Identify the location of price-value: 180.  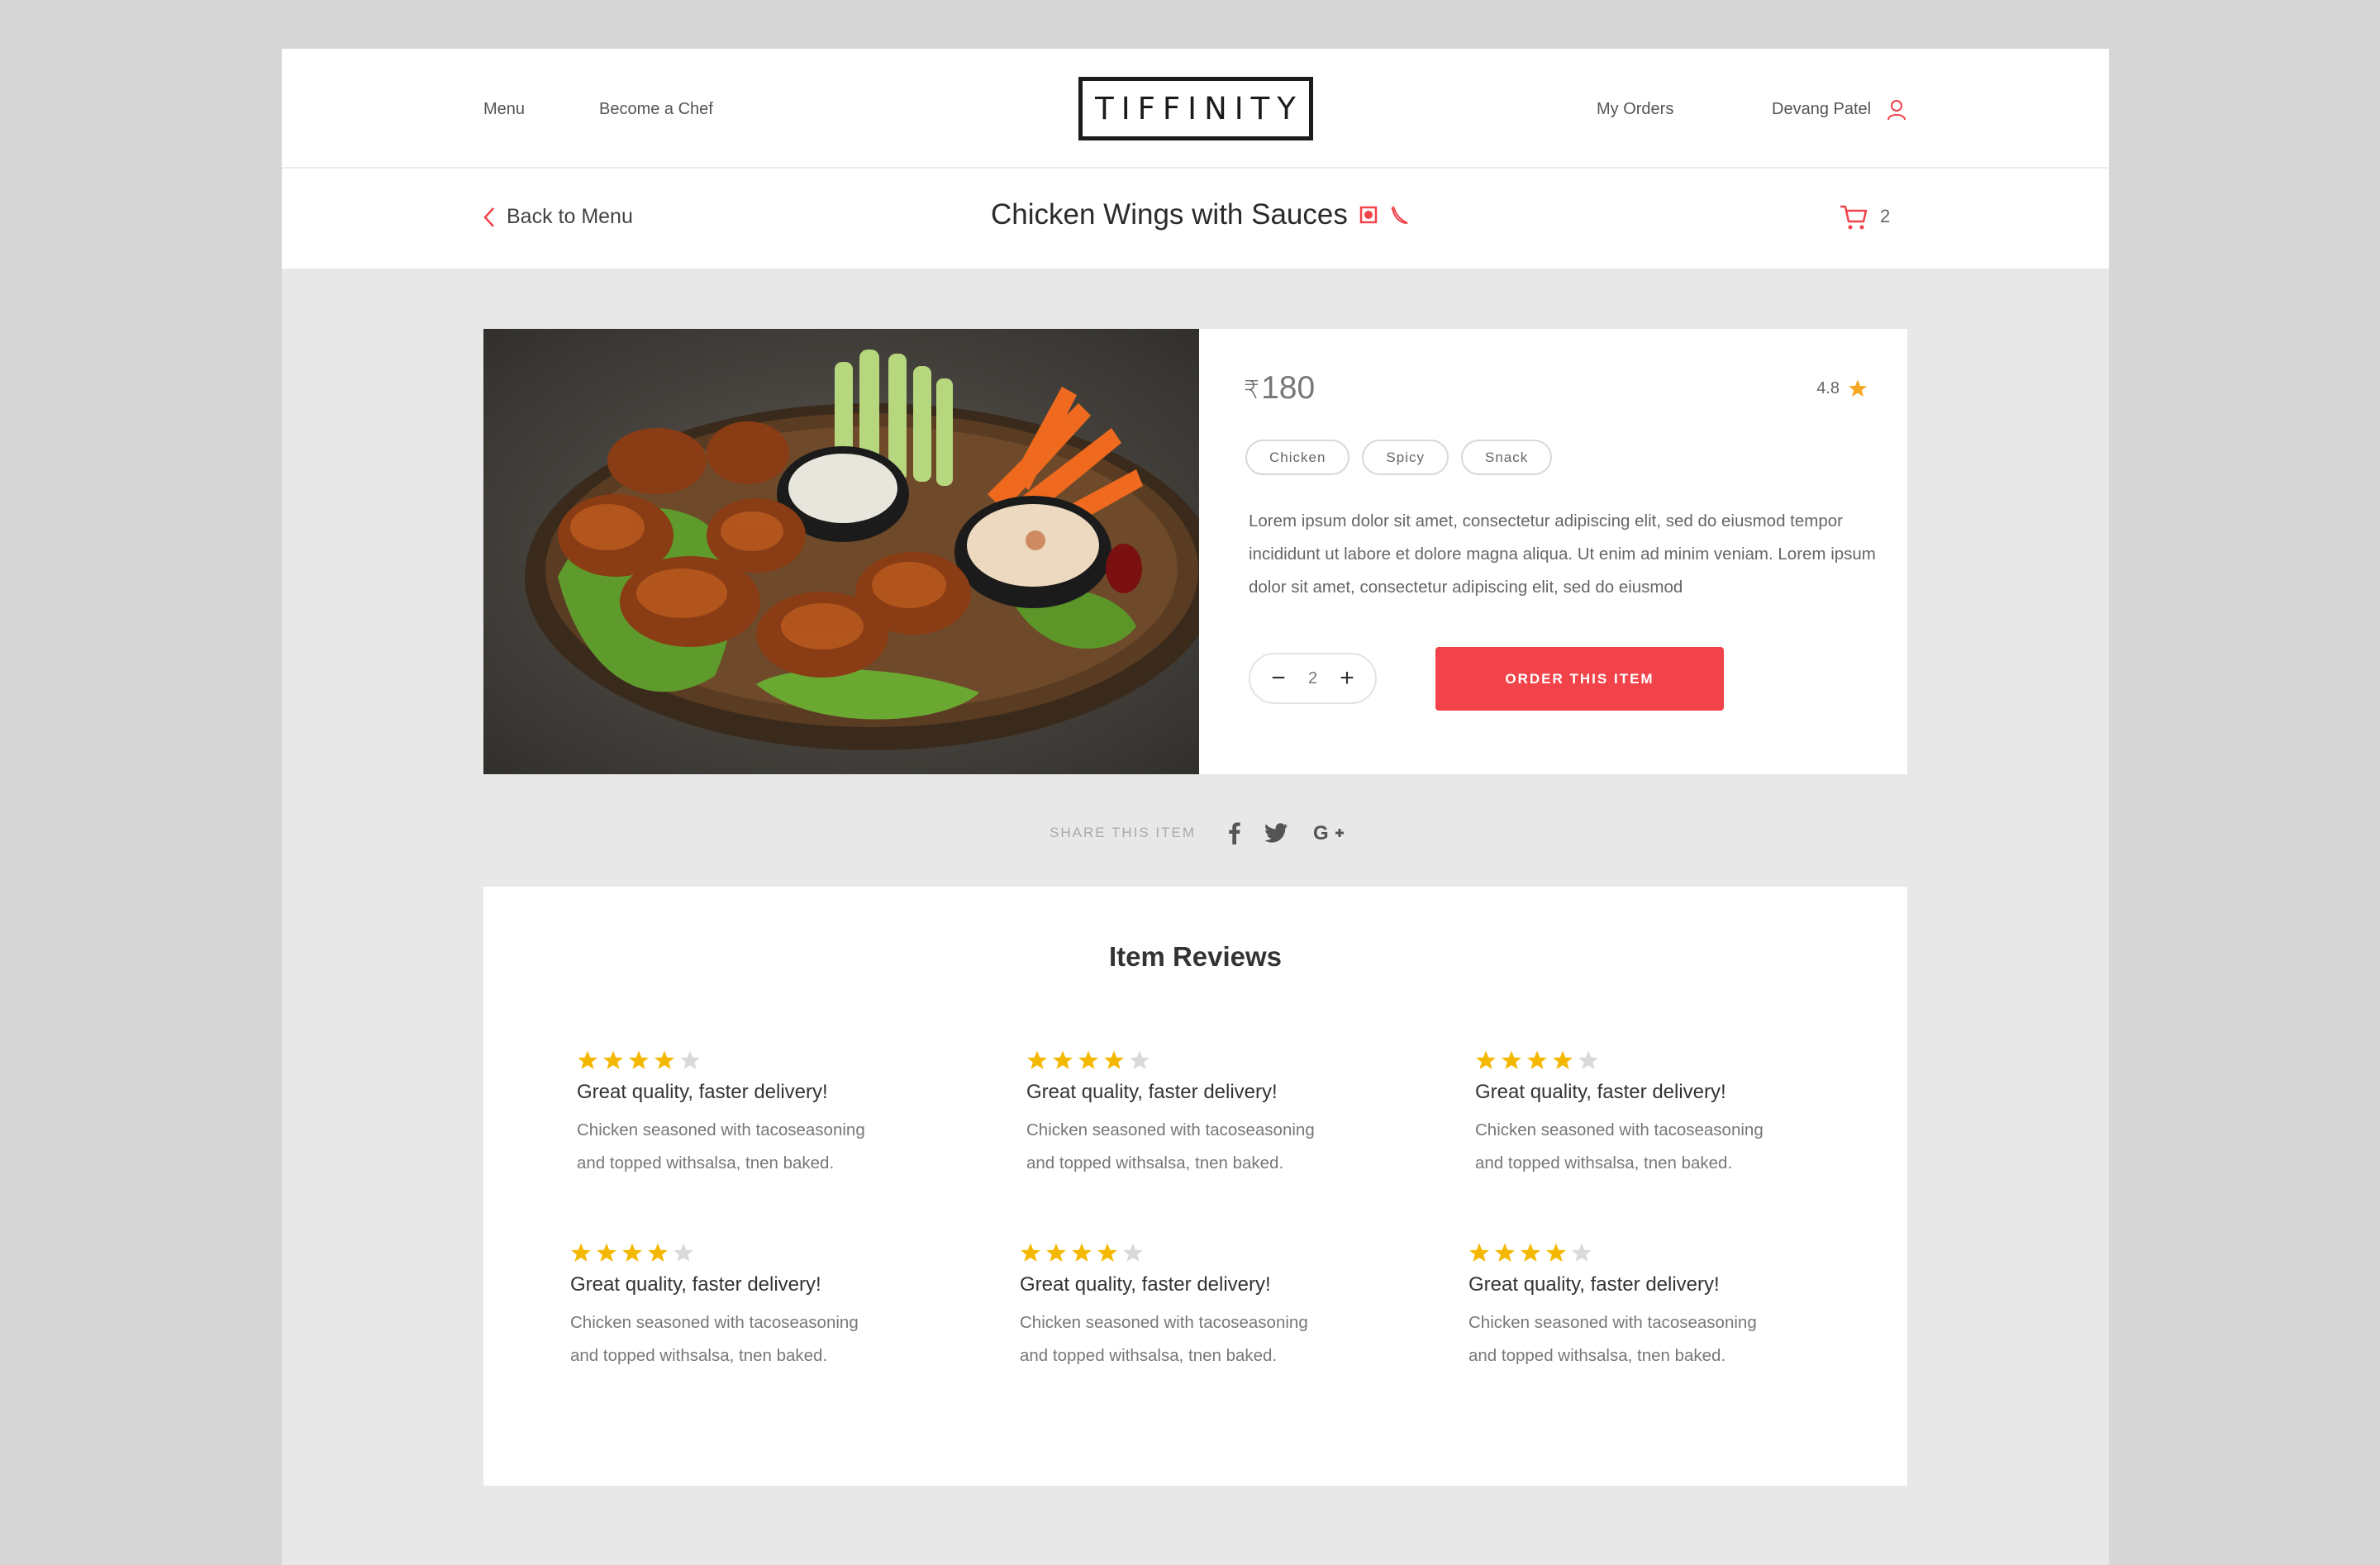
(1288, 388).